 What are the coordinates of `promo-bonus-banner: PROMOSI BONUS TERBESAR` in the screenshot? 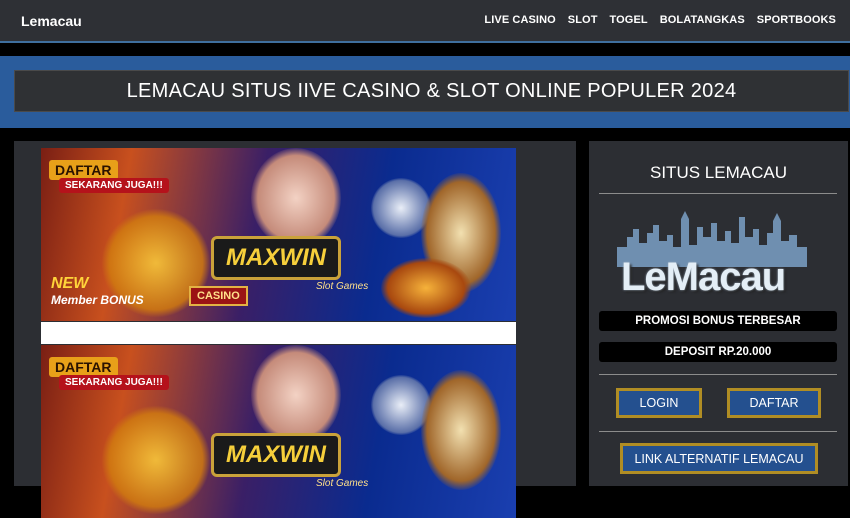 It's located at (718, 321).